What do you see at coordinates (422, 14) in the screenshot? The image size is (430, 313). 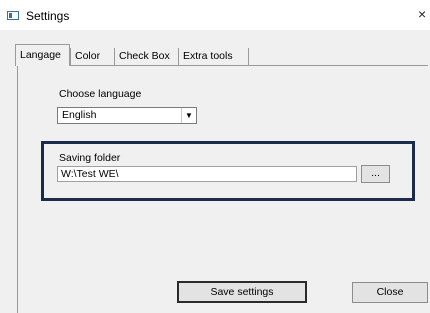 I see `close-icon: ×` at bounding box center [422, 14].